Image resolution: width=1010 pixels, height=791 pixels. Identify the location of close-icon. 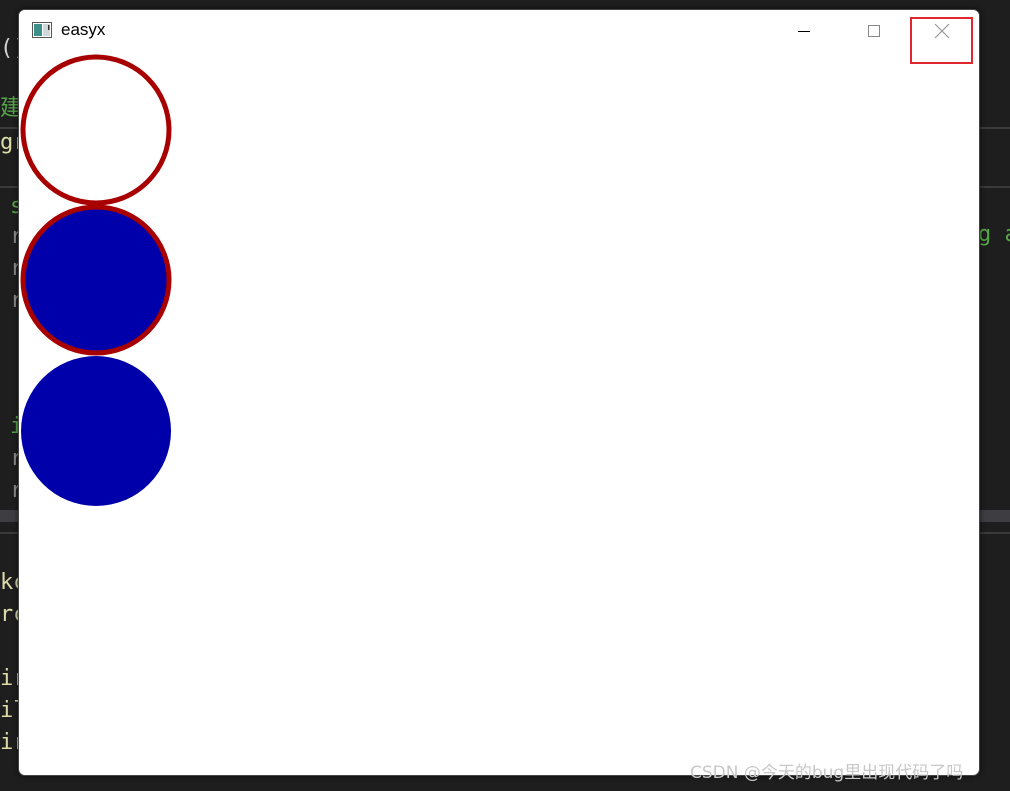
(942, 31).